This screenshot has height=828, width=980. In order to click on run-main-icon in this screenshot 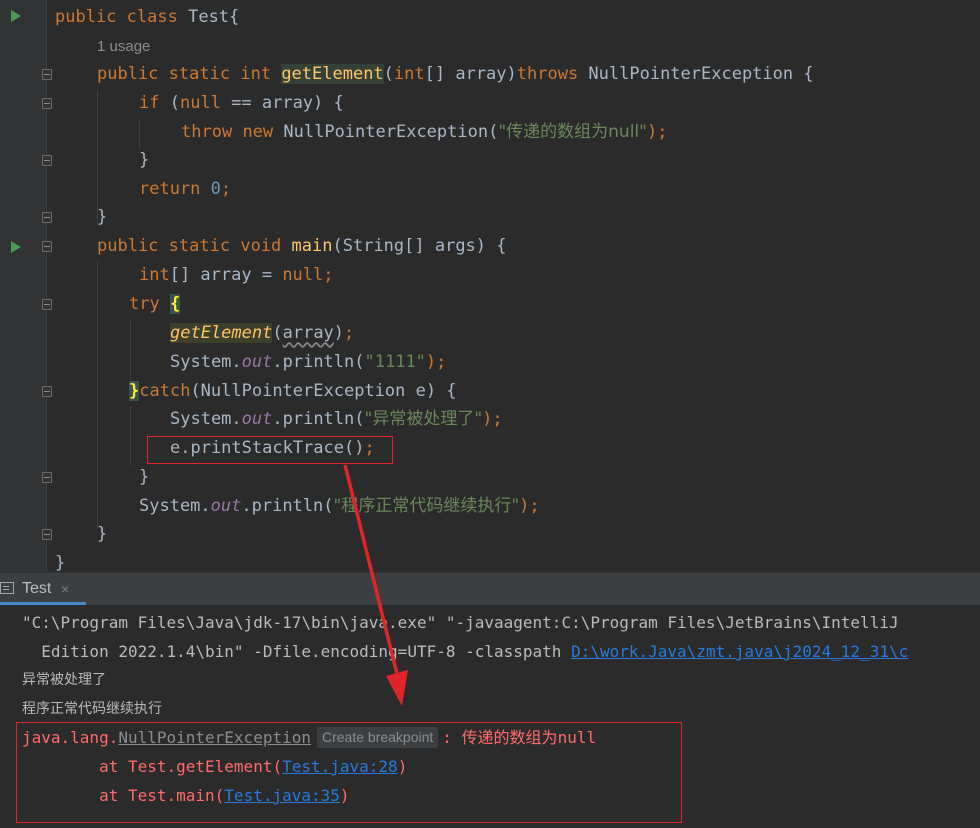, I will do `click(16, 247)`.